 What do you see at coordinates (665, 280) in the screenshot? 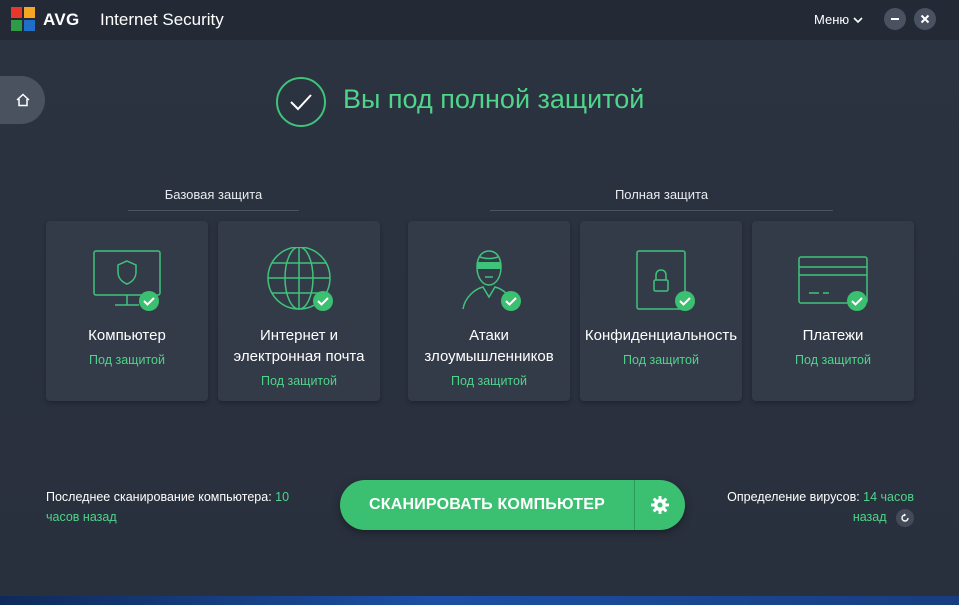
I see `document-lock-icon` at bounding box center [665, 280].